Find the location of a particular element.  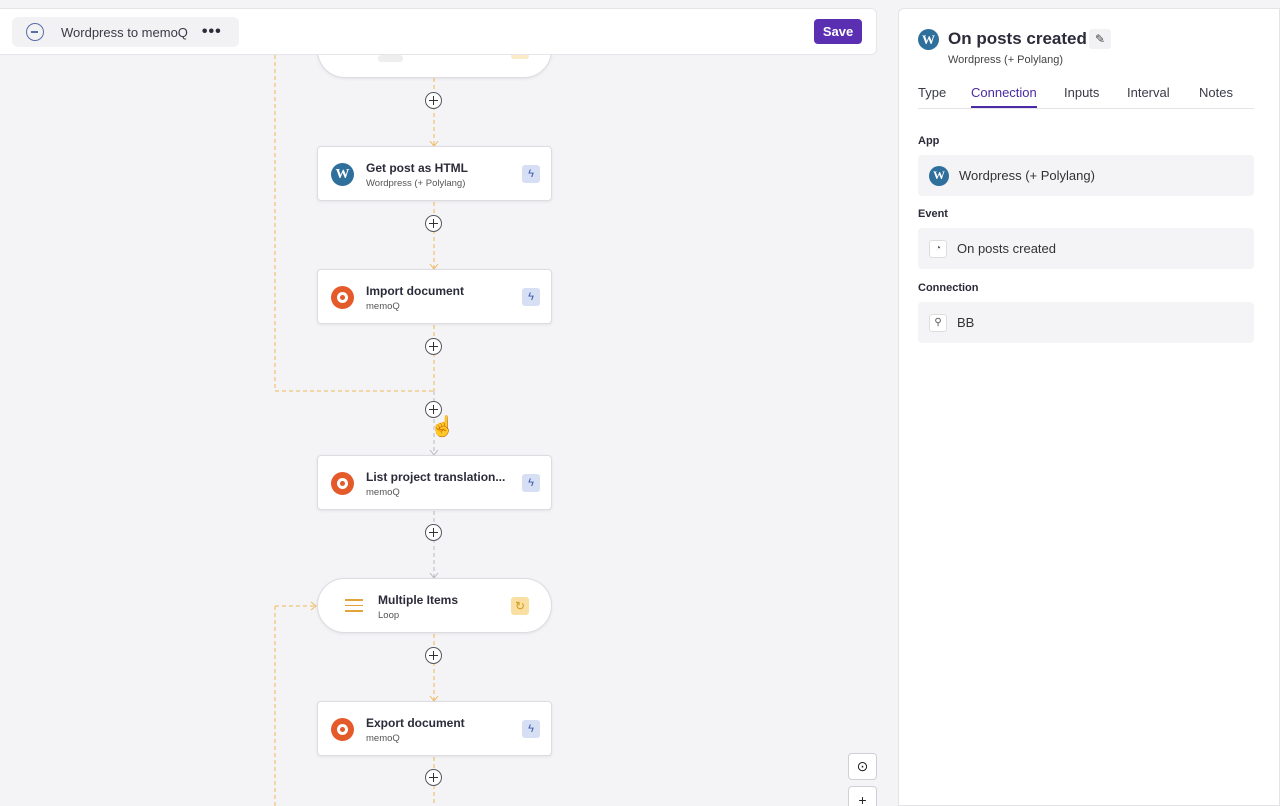

zoom-in-button: + is located at coordinates (862, 796).